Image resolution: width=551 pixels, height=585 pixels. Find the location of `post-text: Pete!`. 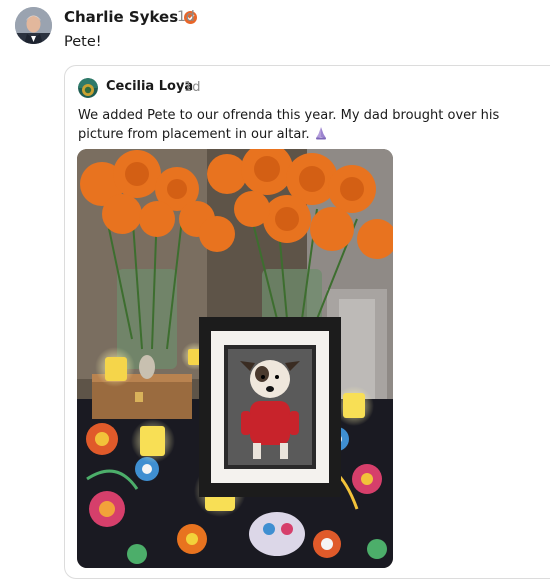

post-text: Pete! is located at coordinates (83, 42).